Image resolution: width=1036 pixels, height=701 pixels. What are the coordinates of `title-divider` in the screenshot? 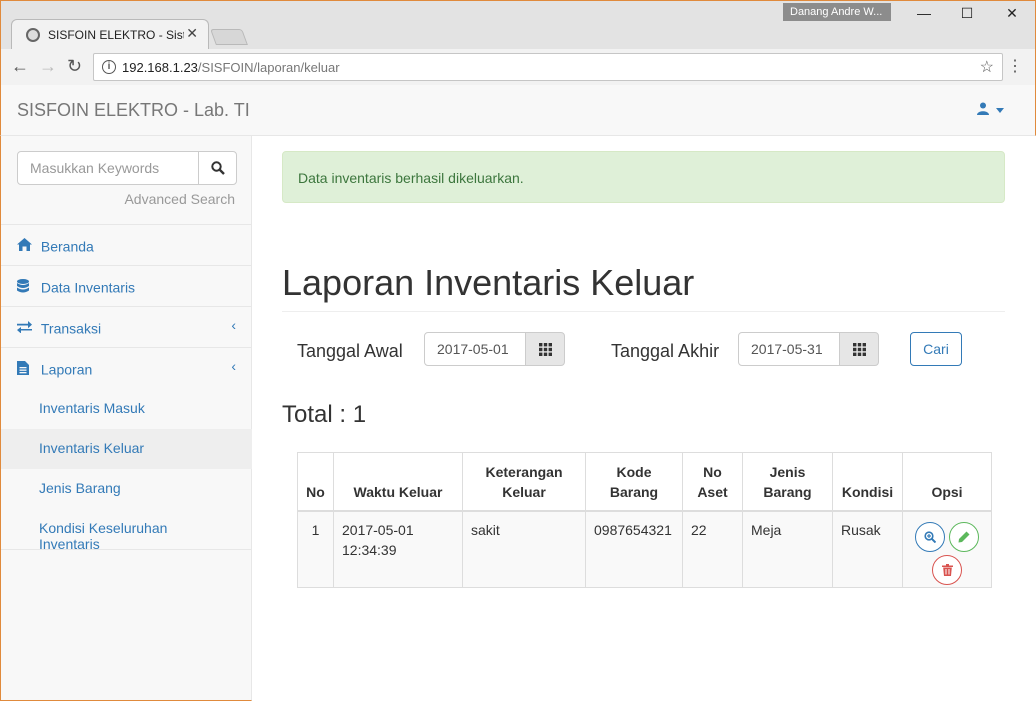 It's located at (643, 311).